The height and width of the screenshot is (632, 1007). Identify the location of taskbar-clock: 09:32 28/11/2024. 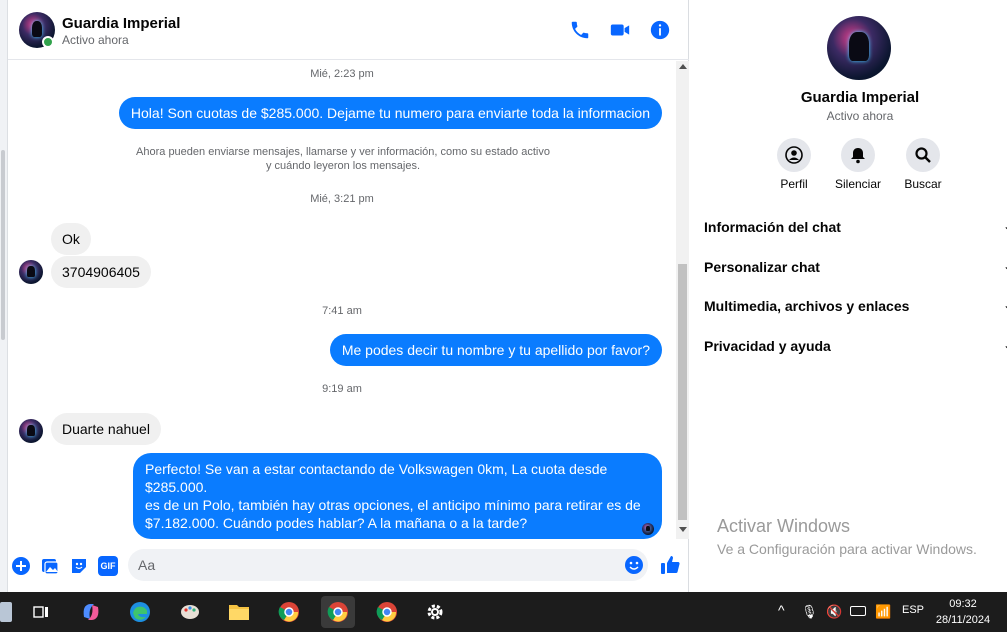
(963, 612).